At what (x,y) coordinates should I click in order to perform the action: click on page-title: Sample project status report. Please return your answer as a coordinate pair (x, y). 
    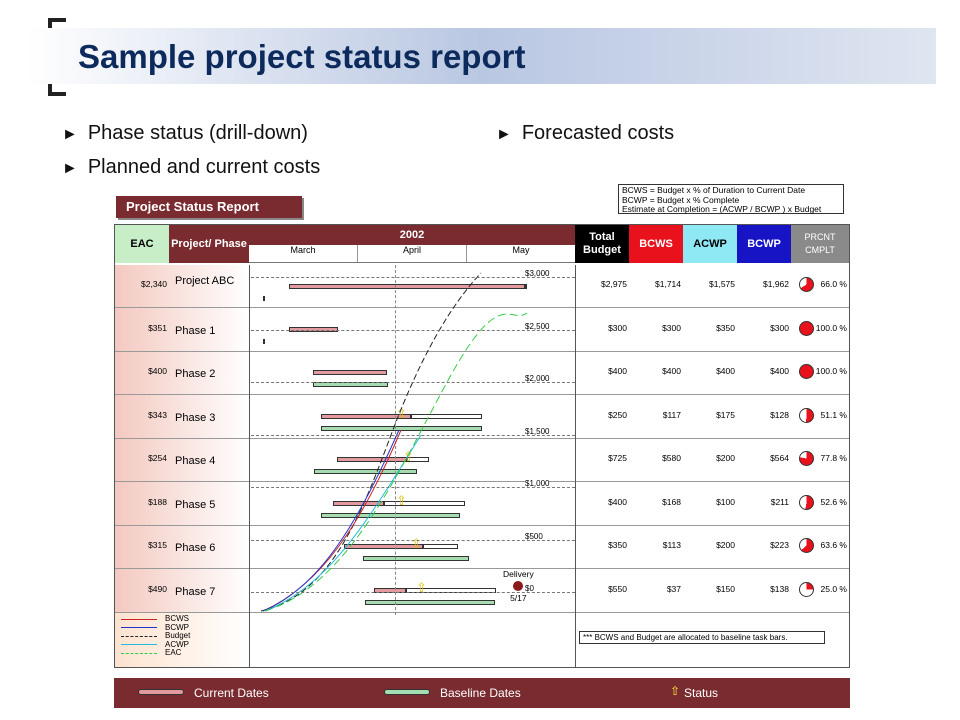
    Looking at the image, I should click on (302, 56).